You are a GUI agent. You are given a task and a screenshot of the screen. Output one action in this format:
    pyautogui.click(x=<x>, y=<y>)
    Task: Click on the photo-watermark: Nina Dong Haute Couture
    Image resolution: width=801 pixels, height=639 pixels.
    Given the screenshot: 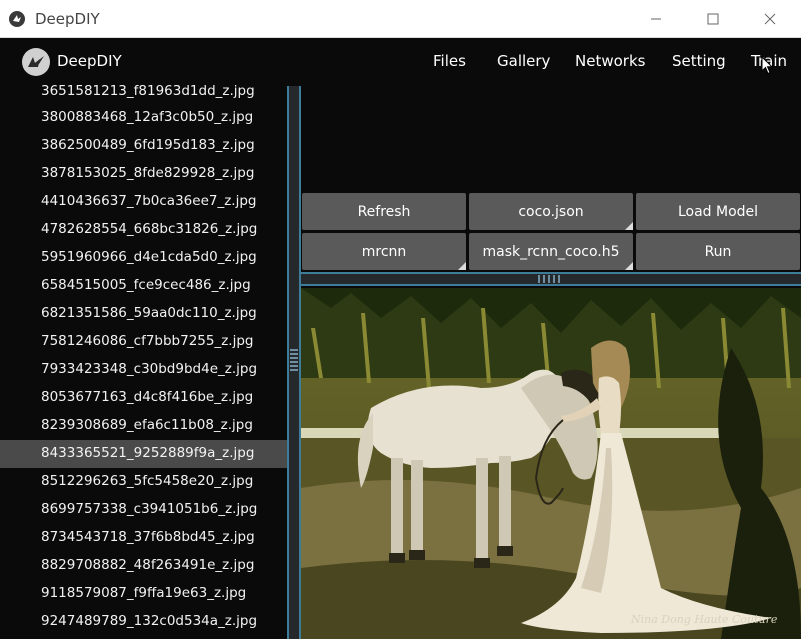 What is the action you would take?
    pyautogui.click(x=704, y=619)
    